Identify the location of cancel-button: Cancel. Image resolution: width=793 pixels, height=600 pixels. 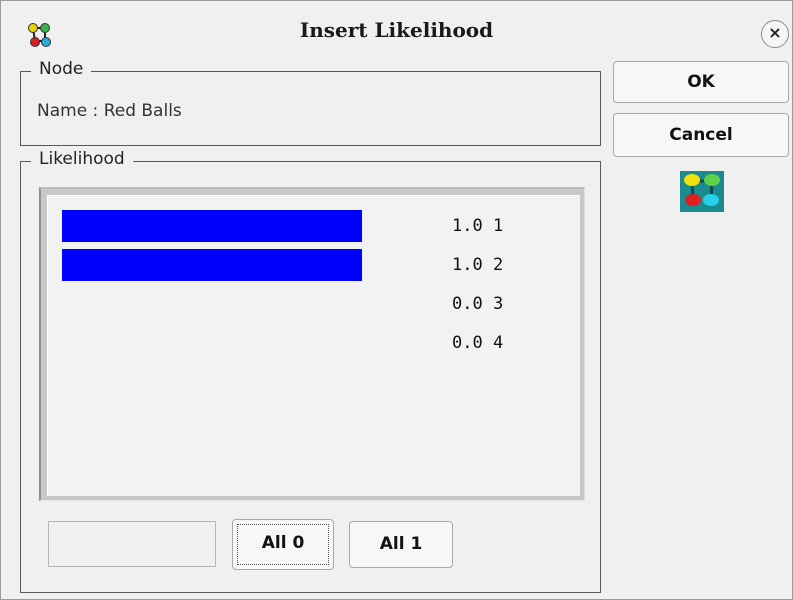
(701, 135).